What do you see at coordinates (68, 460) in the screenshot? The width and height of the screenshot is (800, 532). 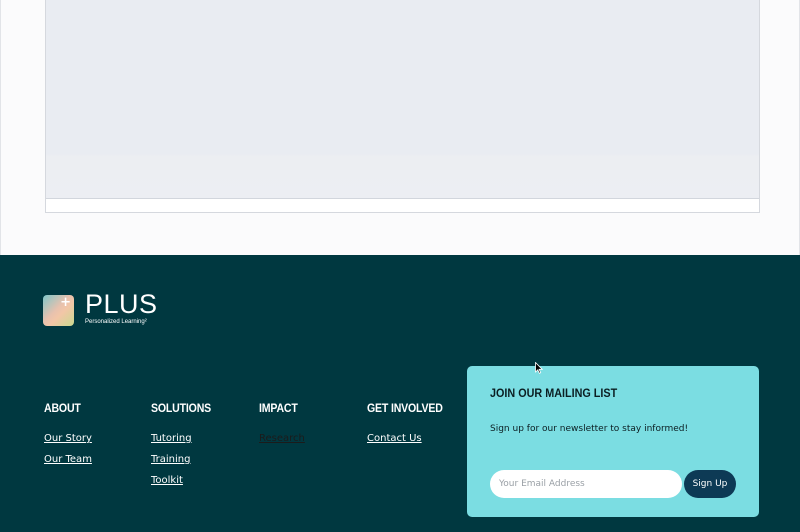 I see `footer-link-our-team: Our Team` at bounding box center [68, 460].